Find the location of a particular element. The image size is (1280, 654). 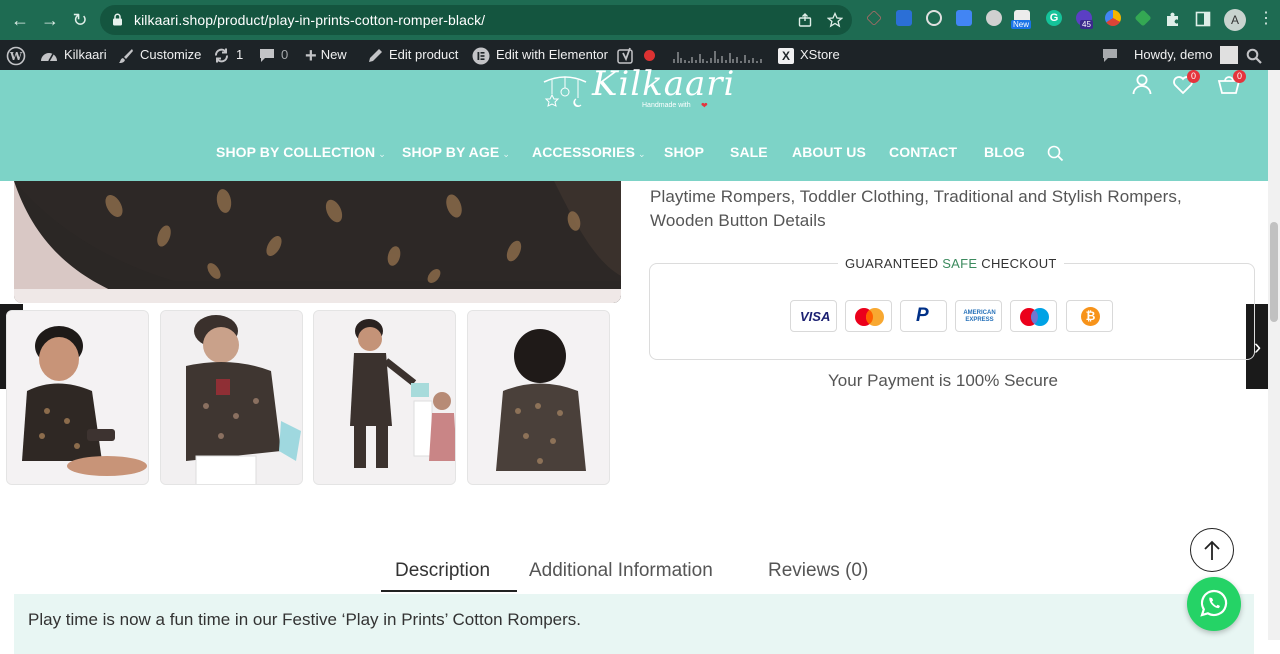

reload-icon: ↻ is located at coordinates (80, 20).